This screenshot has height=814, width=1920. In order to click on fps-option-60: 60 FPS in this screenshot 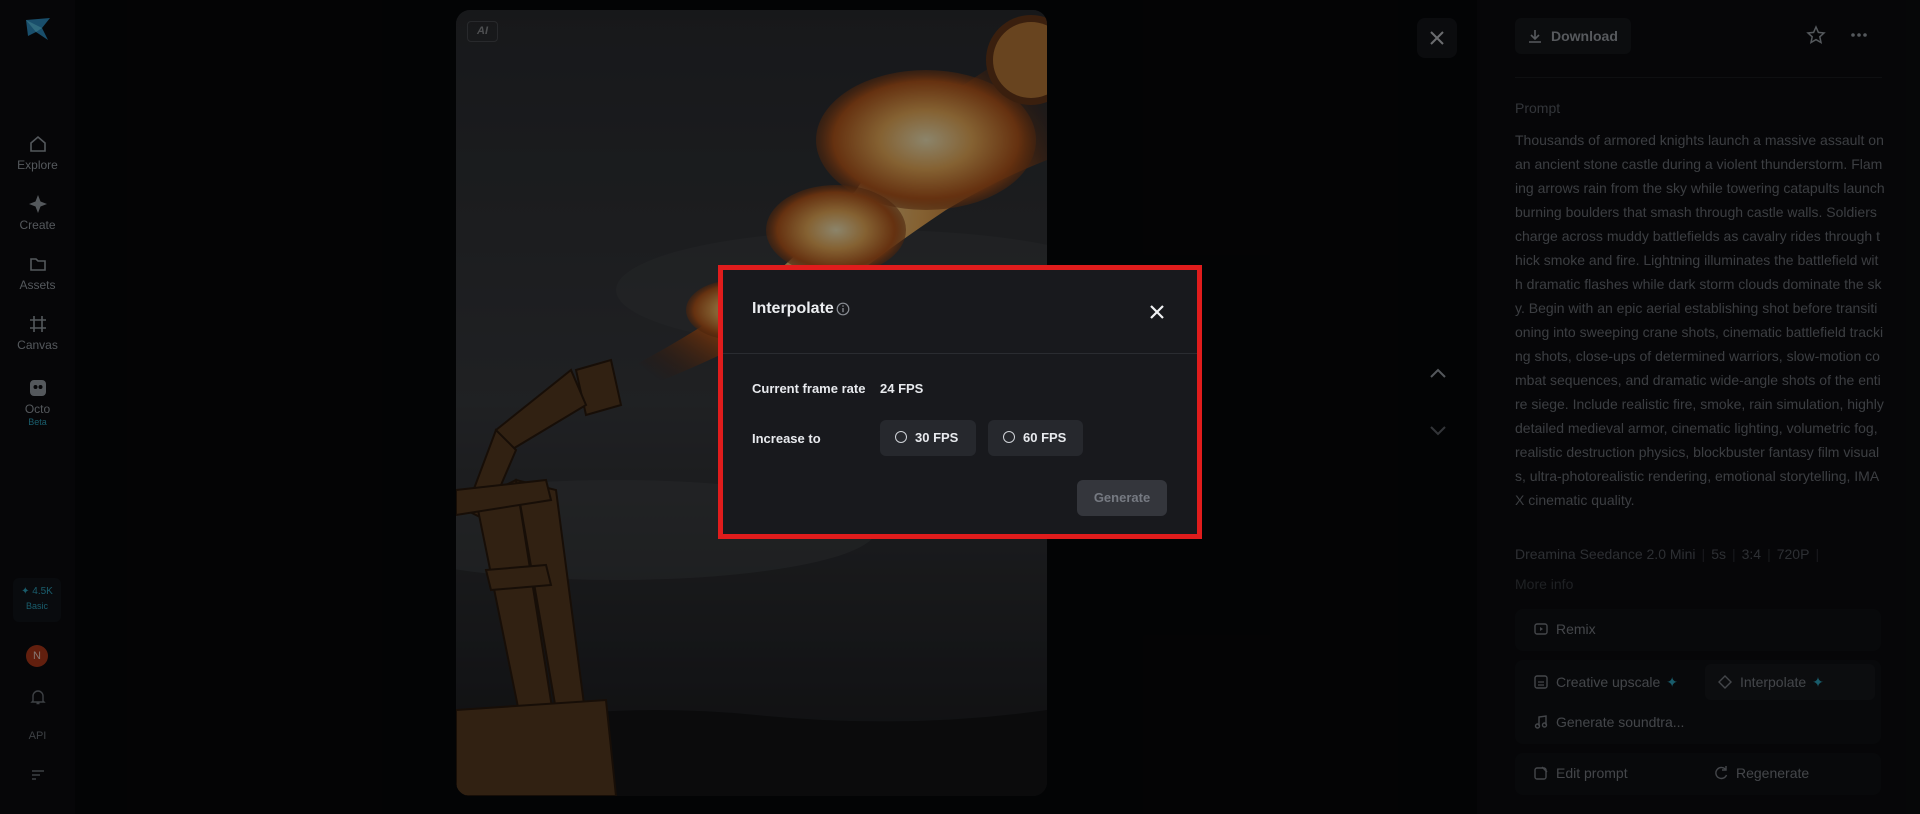, I will do `click(1035, 438)`.